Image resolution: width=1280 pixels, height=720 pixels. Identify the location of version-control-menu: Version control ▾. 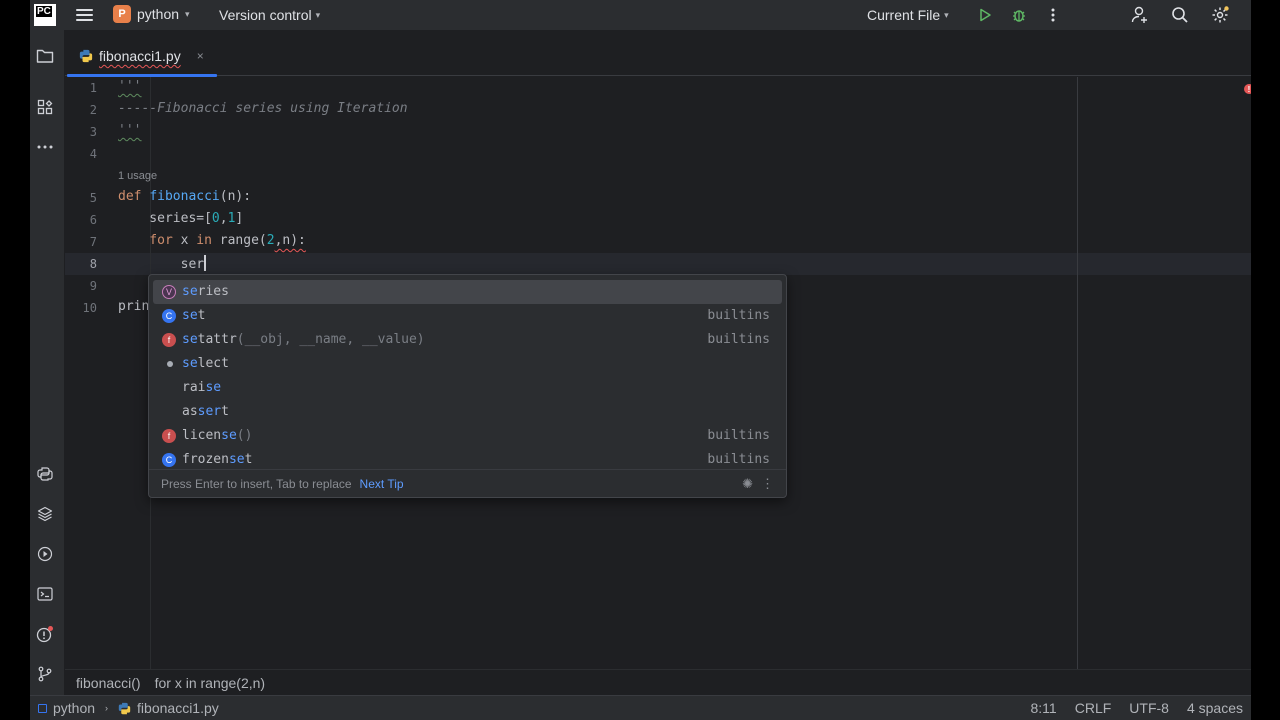
(269, 15).